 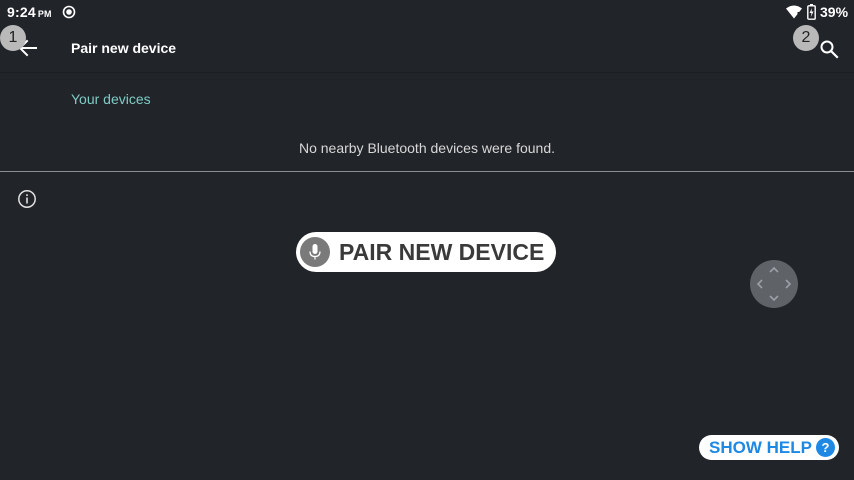 I want to click on wifi-icon, so click(x=794, y=12).